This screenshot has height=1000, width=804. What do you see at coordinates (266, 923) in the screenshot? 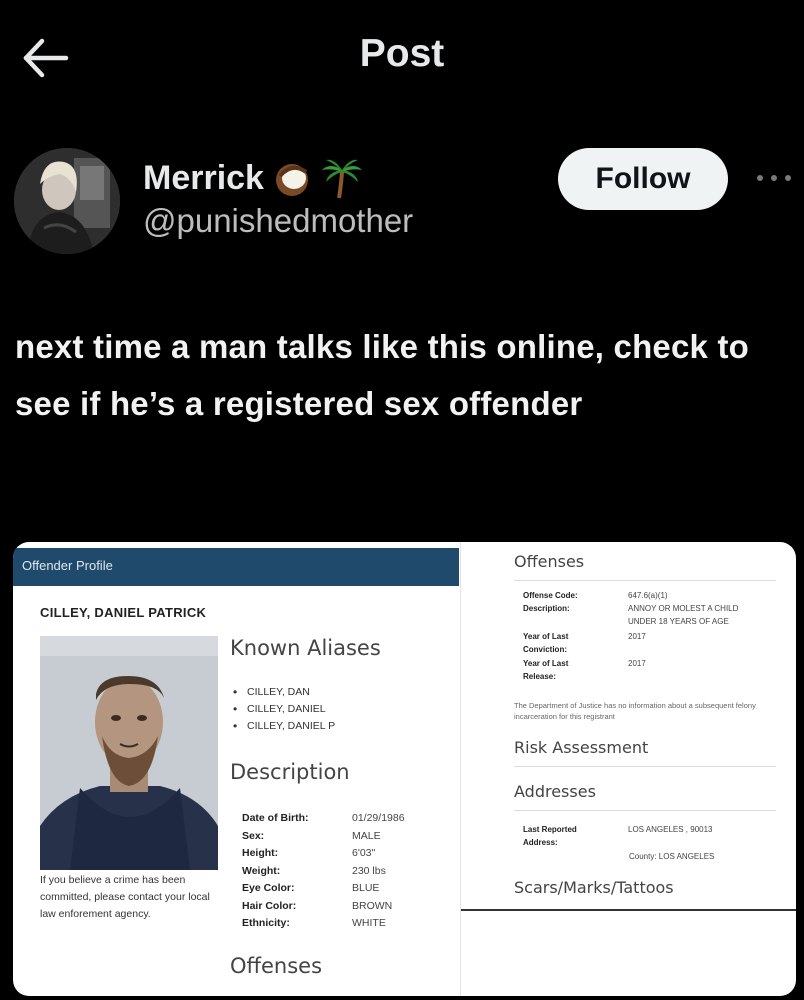
I see `description-label: Ethnicity:` at bounding box center [266, 923].